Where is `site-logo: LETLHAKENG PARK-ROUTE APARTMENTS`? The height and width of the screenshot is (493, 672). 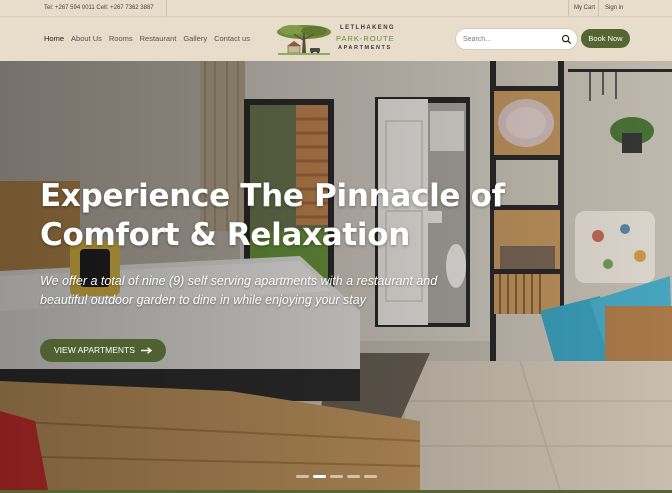
site-logo: LETLHAKENG PARK-ROUTE APARTMENTS is located at coordinates (336, 40).